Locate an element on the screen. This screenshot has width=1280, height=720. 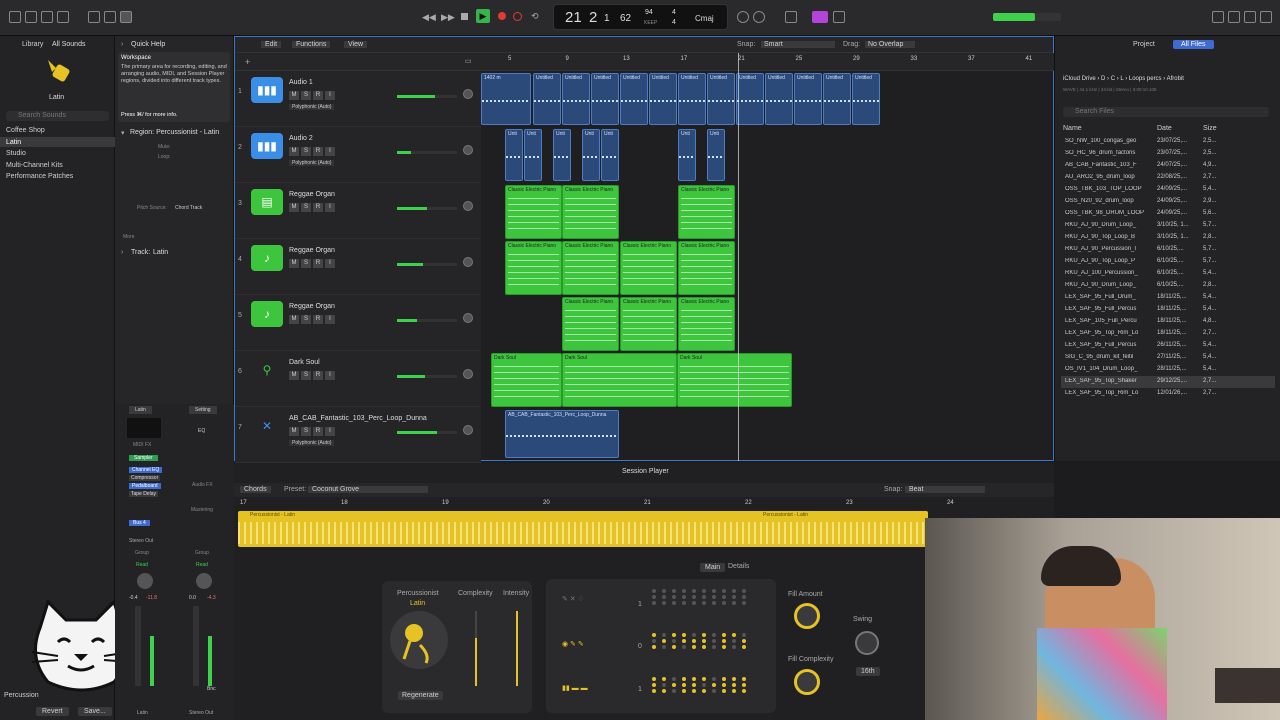
fill-amount-knob is located at coordinates (807, 616).